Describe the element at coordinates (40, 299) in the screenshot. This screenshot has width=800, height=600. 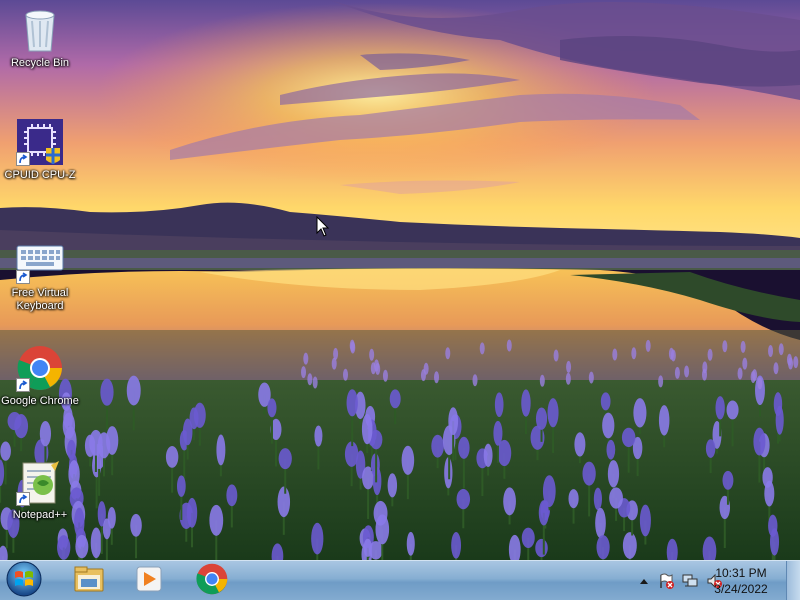
I see `desktop-icon-label: Free Virtual Keyboard` at that location.